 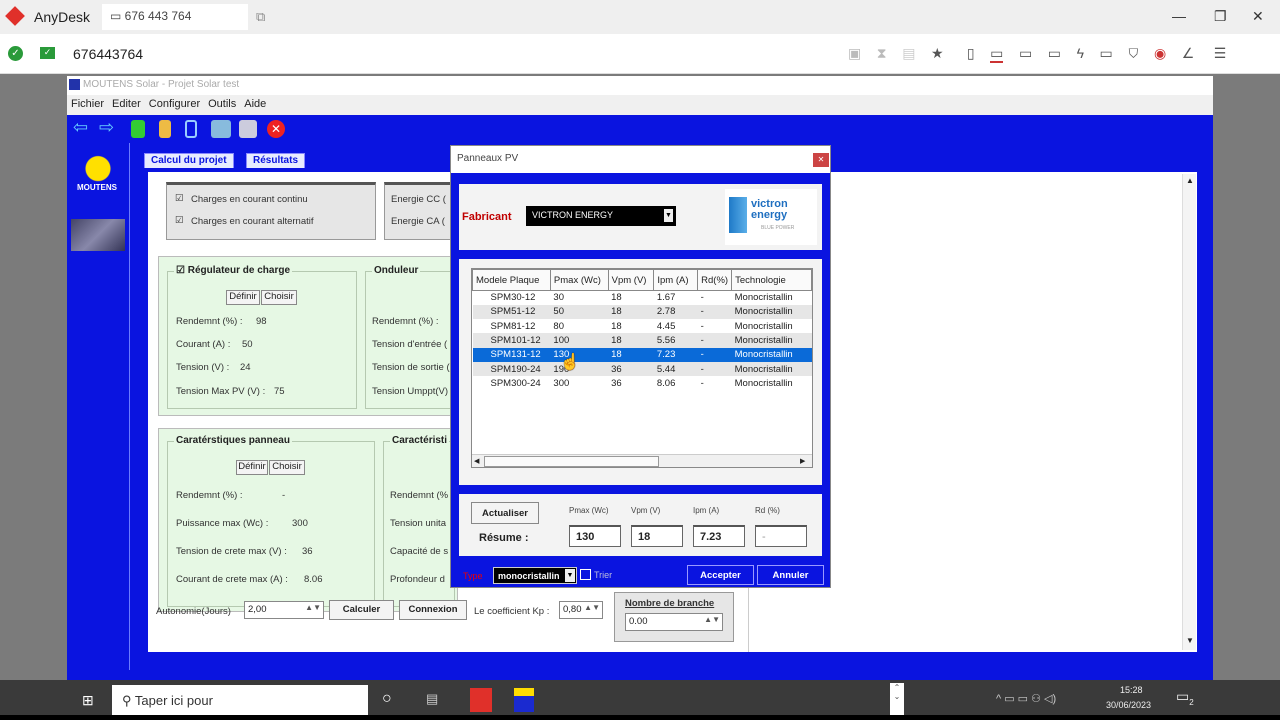 I want to click on col-pmax: Pmax (Wc), so click(x=579, y=280).